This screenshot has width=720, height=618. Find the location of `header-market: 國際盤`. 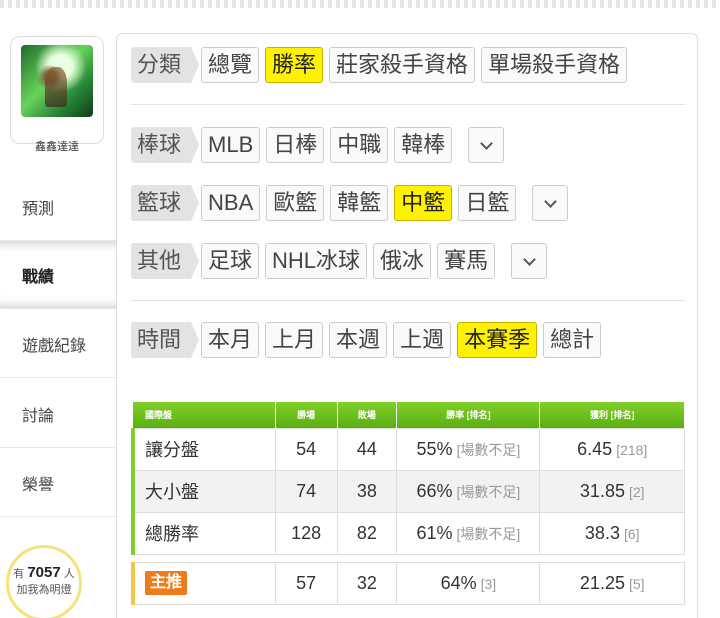

header-market: 國際盤 is located at coordinates (204, 415).